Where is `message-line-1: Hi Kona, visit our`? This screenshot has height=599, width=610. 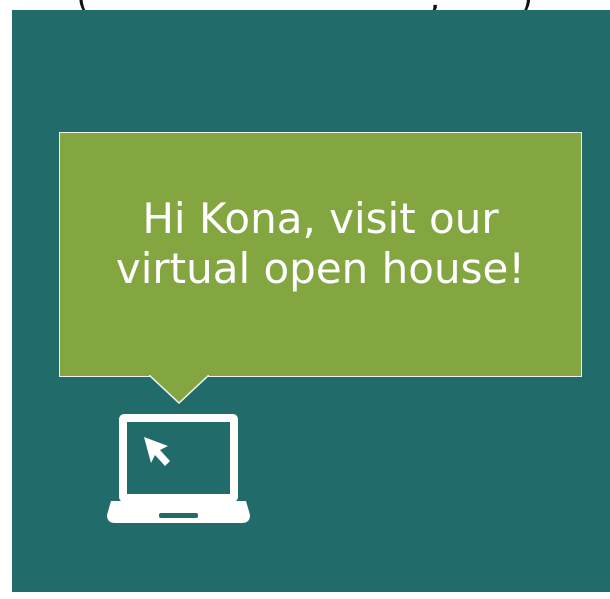
message-line-1: Hi Kona, visit our is located at coordinates (320, 218).